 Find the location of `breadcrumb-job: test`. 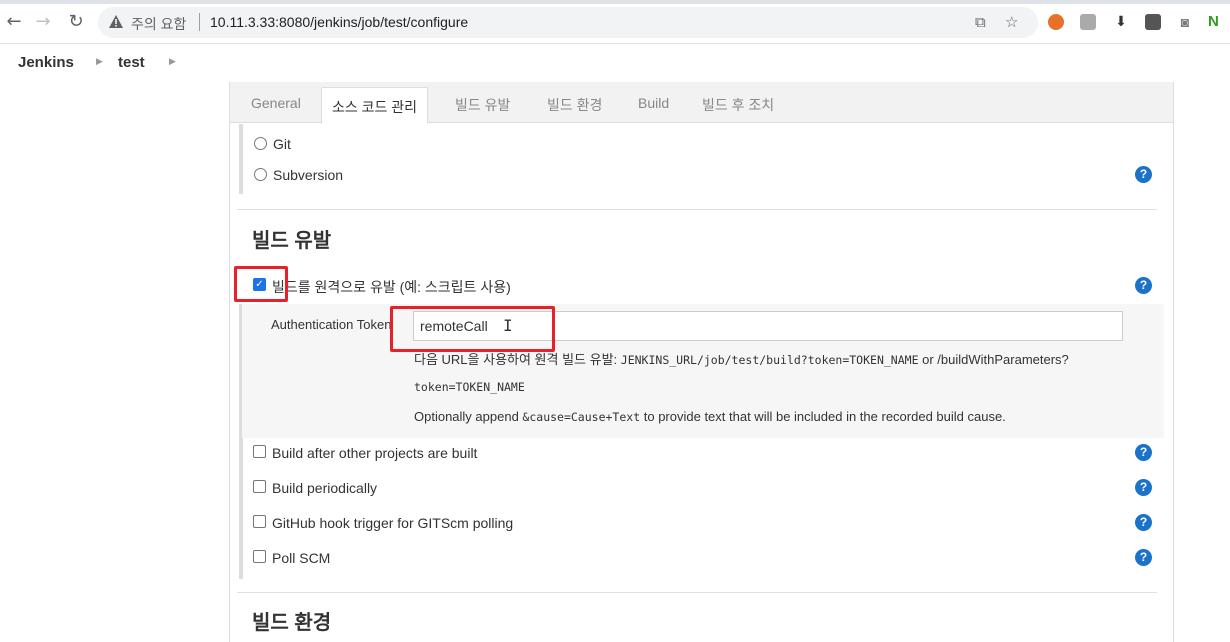

breadcrumb-job: test is located at coordinates (131, 62).